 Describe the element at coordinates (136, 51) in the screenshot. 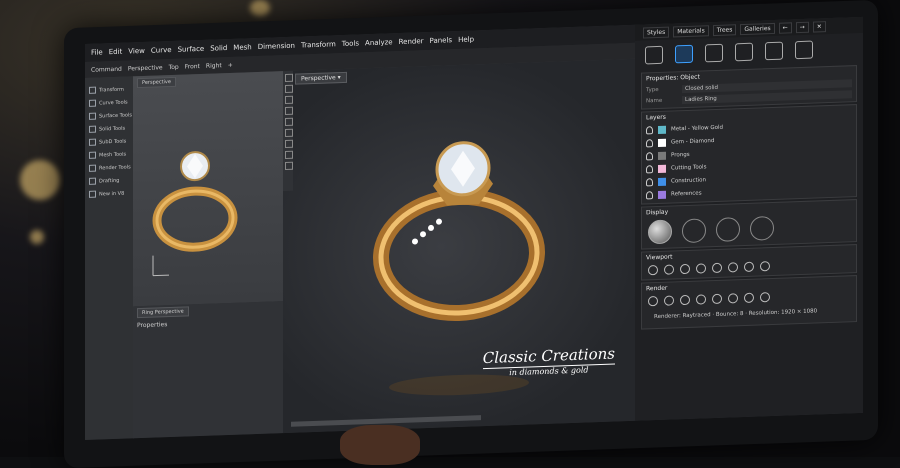

I see `menu-view: View` at that location.